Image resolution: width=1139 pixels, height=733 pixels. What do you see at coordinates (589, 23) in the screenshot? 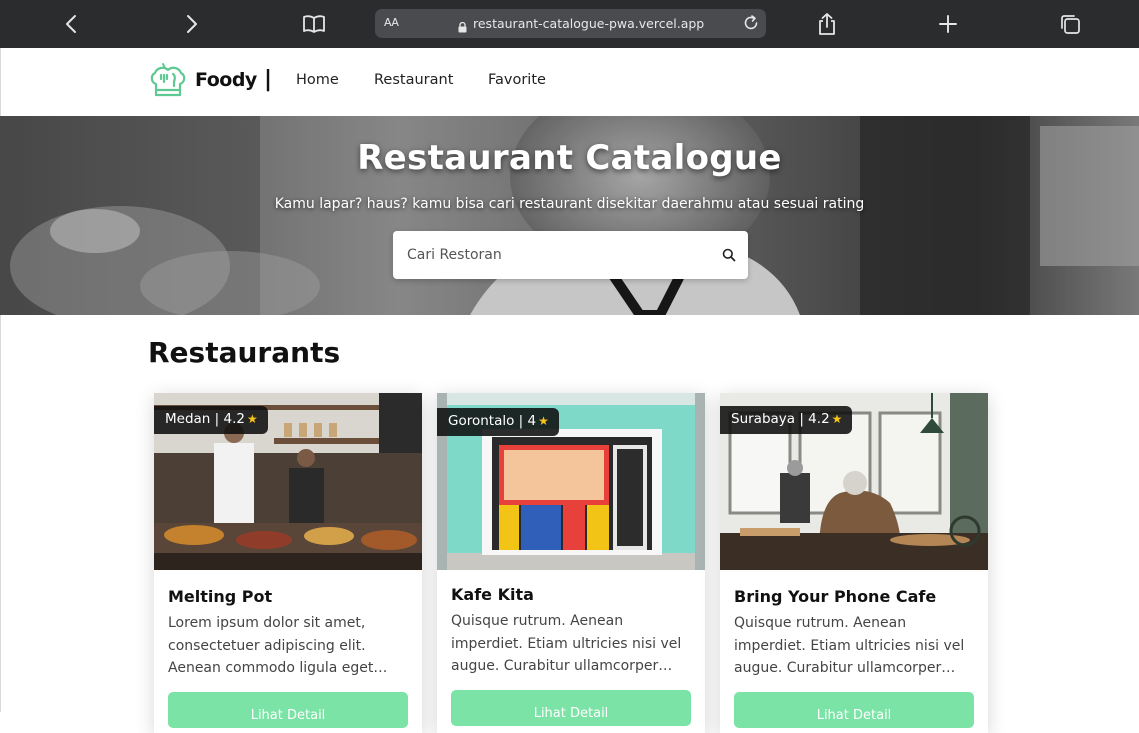
I see `url-text: restaurant-catalogue-pwa.vercel.app` at bounding box center [589, 23].